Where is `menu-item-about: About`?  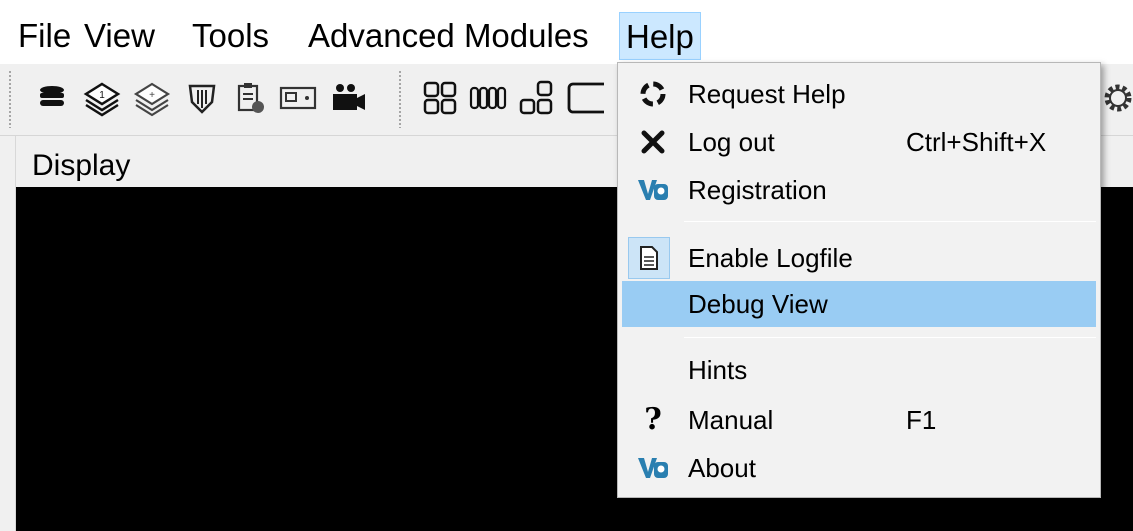
menu-item-about: About is located at coordinates (859, 468).